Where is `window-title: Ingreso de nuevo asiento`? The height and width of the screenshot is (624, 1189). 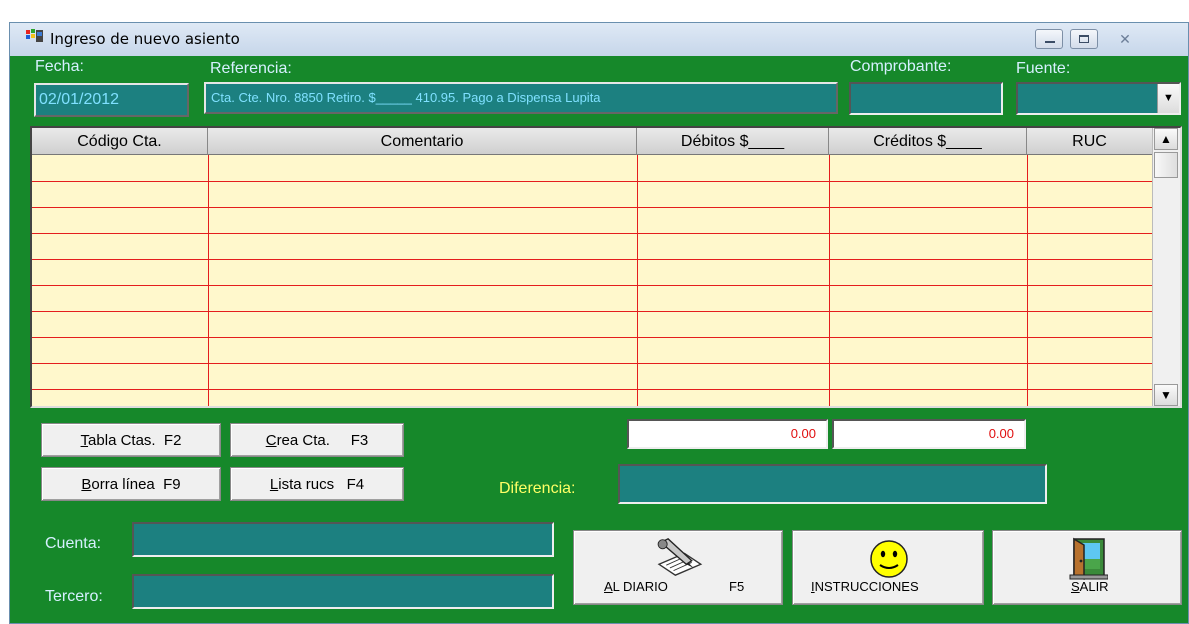
window-title: Ingreso de nuevo asiento is located at coordinates (145, 39).